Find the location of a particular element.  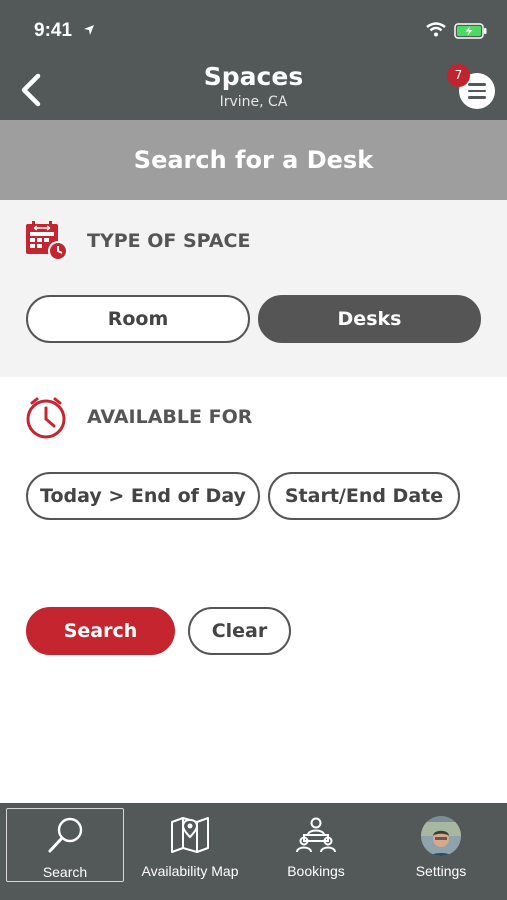

notification-badge: 7 is located at coordinates (458, 75).